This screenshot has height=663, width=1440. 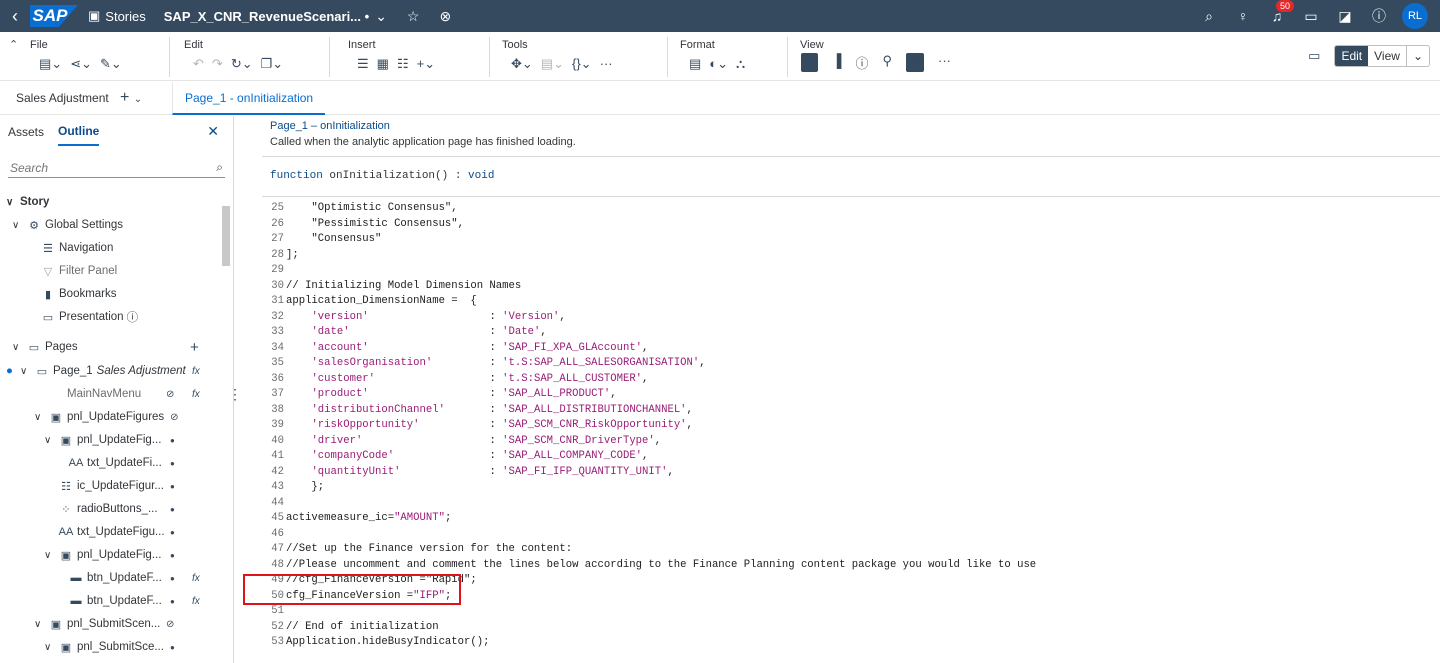 What do you see at coordinates (170, 624) in the screenshot?
I see `hidden-icon: ⊘` at bounding box center [170, 624].